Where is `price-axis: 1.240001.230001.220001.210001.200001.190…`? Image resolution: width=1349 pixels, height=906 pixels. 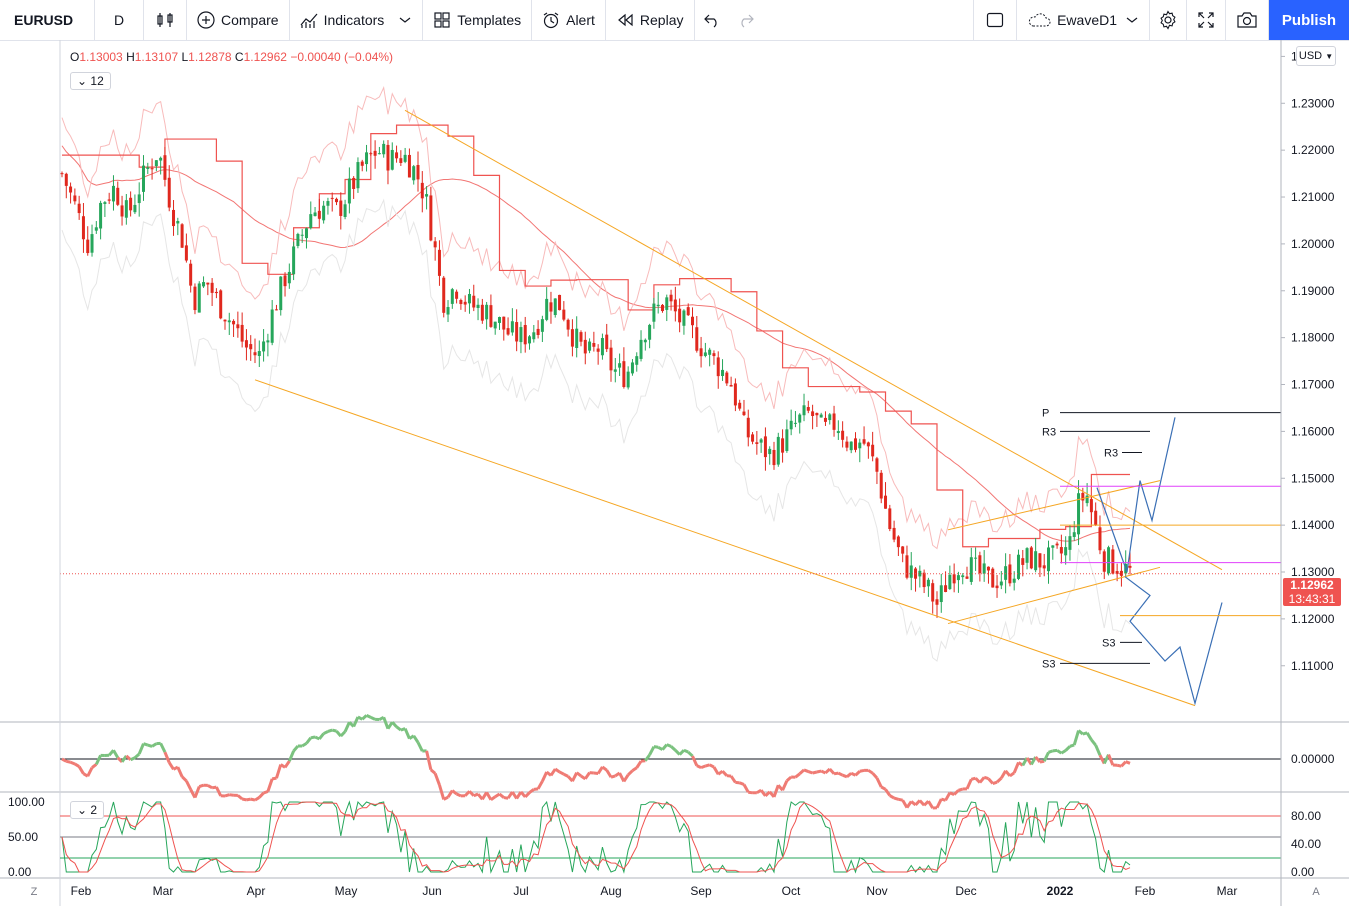
price-axis: 1.240001.230001.220001.210001.200001.190… is located at coordinates (1307, 473).